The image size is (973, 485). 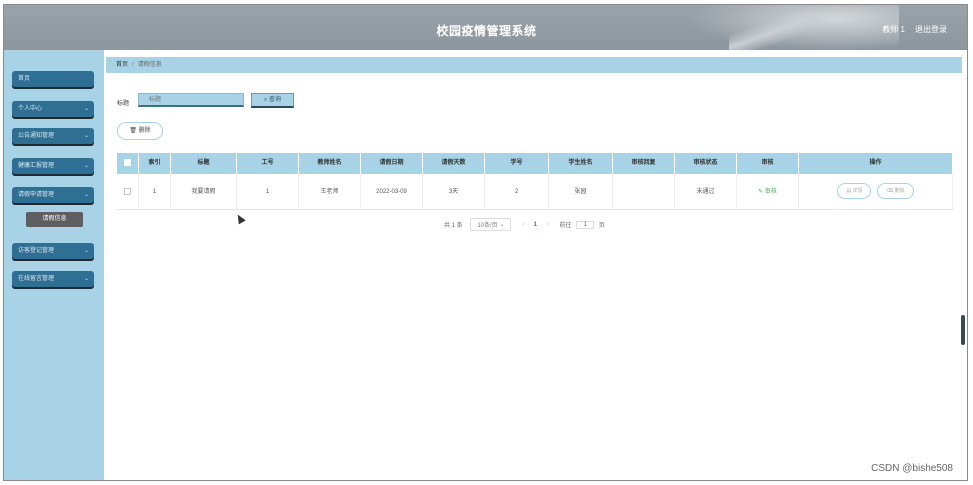 I want to click on search-button: ⌕ 查询, so click(x=272, y=100).